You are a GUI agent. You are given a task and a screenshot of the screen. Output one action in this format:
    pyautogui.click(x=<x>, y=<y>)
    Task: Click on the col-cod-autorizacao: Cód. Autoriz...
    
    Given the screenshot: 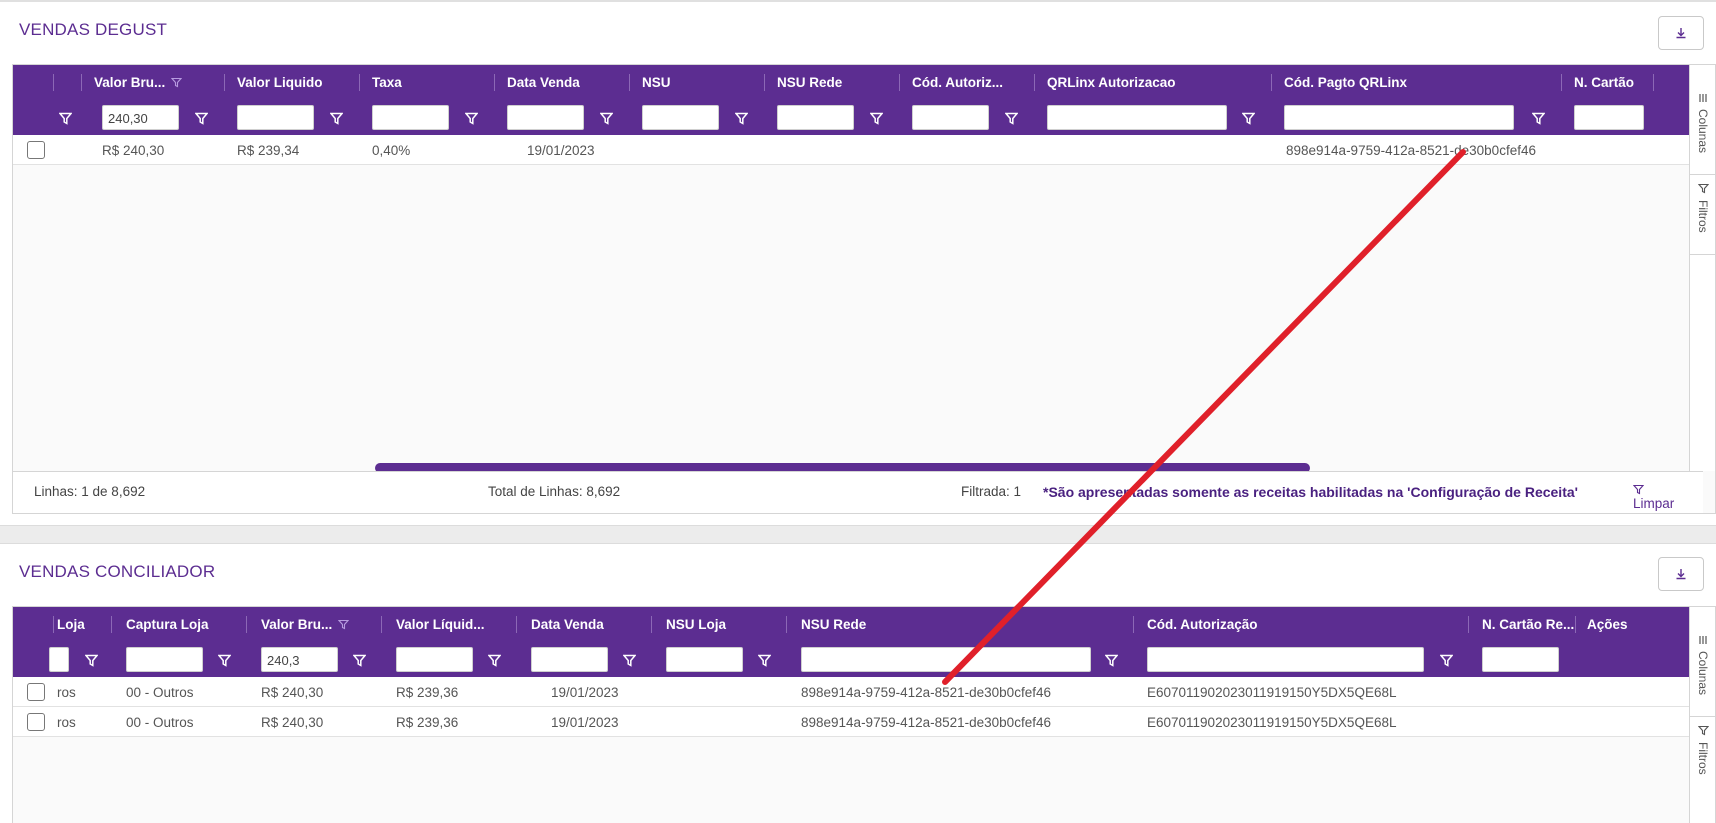 What is the action you would take?
    pyautogui.click(x=957, y=82)
    